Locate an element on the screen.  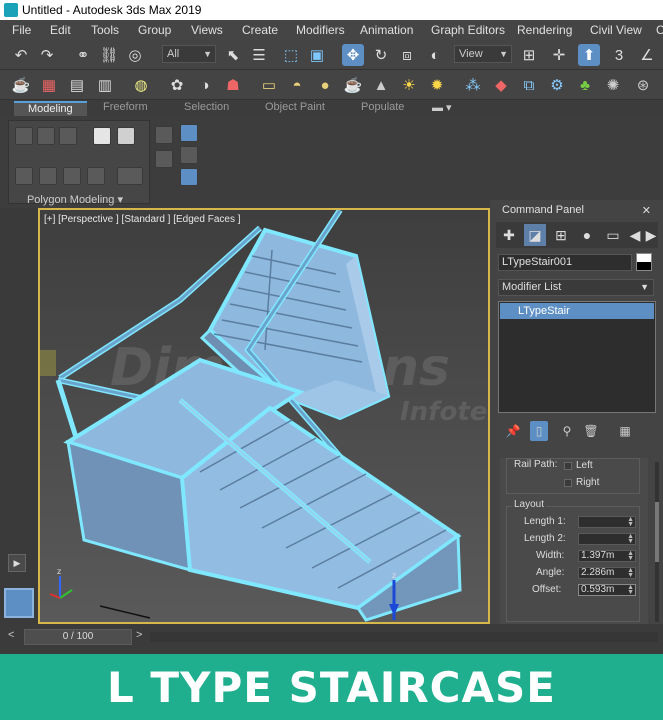
light-icon: ✹ is located at coordinates (437, 85).